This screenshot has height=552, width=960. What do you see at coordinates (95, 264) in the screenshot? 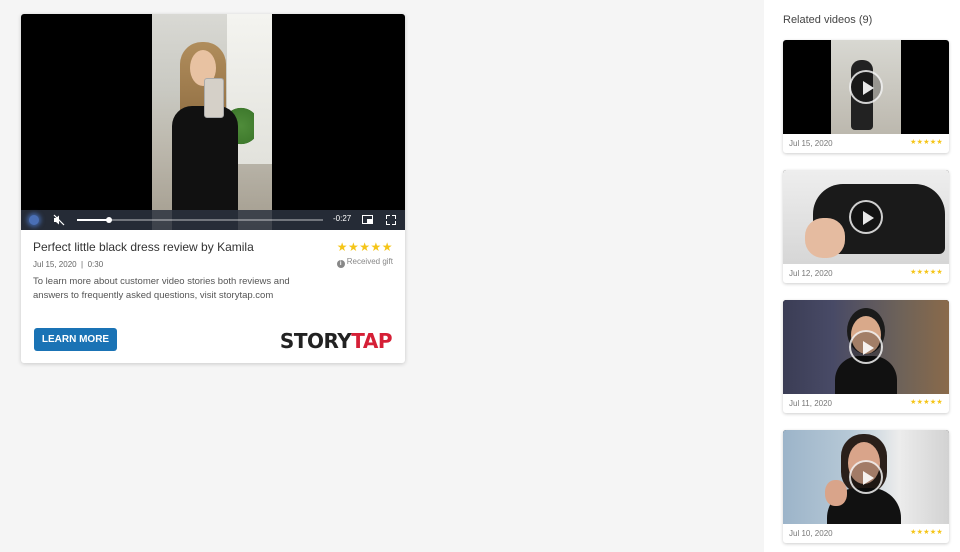
I see `video-duration: 0:30` at bounding box center [95, 264].